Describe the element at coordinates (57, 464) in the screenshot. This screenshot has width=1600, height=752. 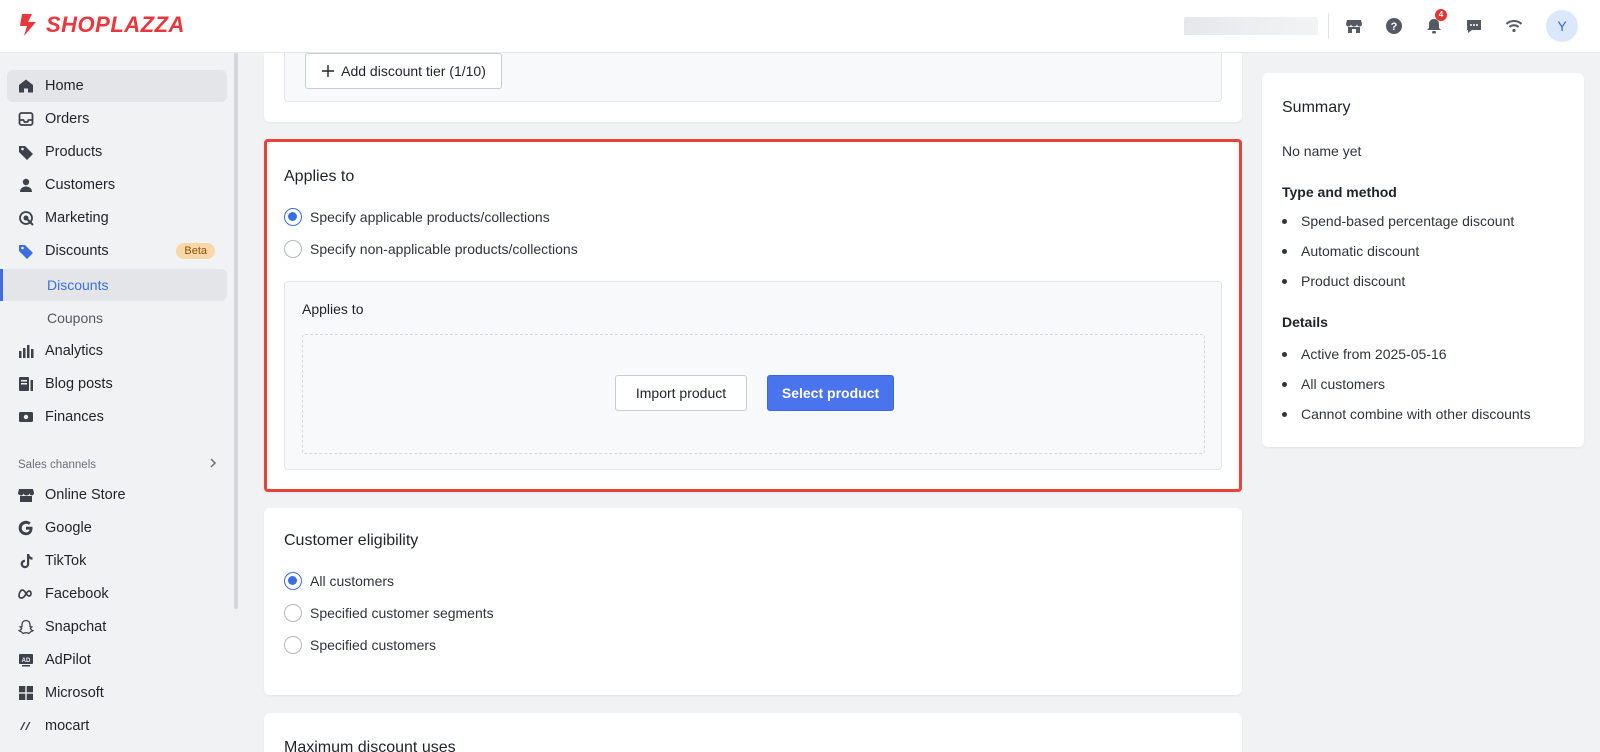
I see `section-label: Sales channels` at that location.